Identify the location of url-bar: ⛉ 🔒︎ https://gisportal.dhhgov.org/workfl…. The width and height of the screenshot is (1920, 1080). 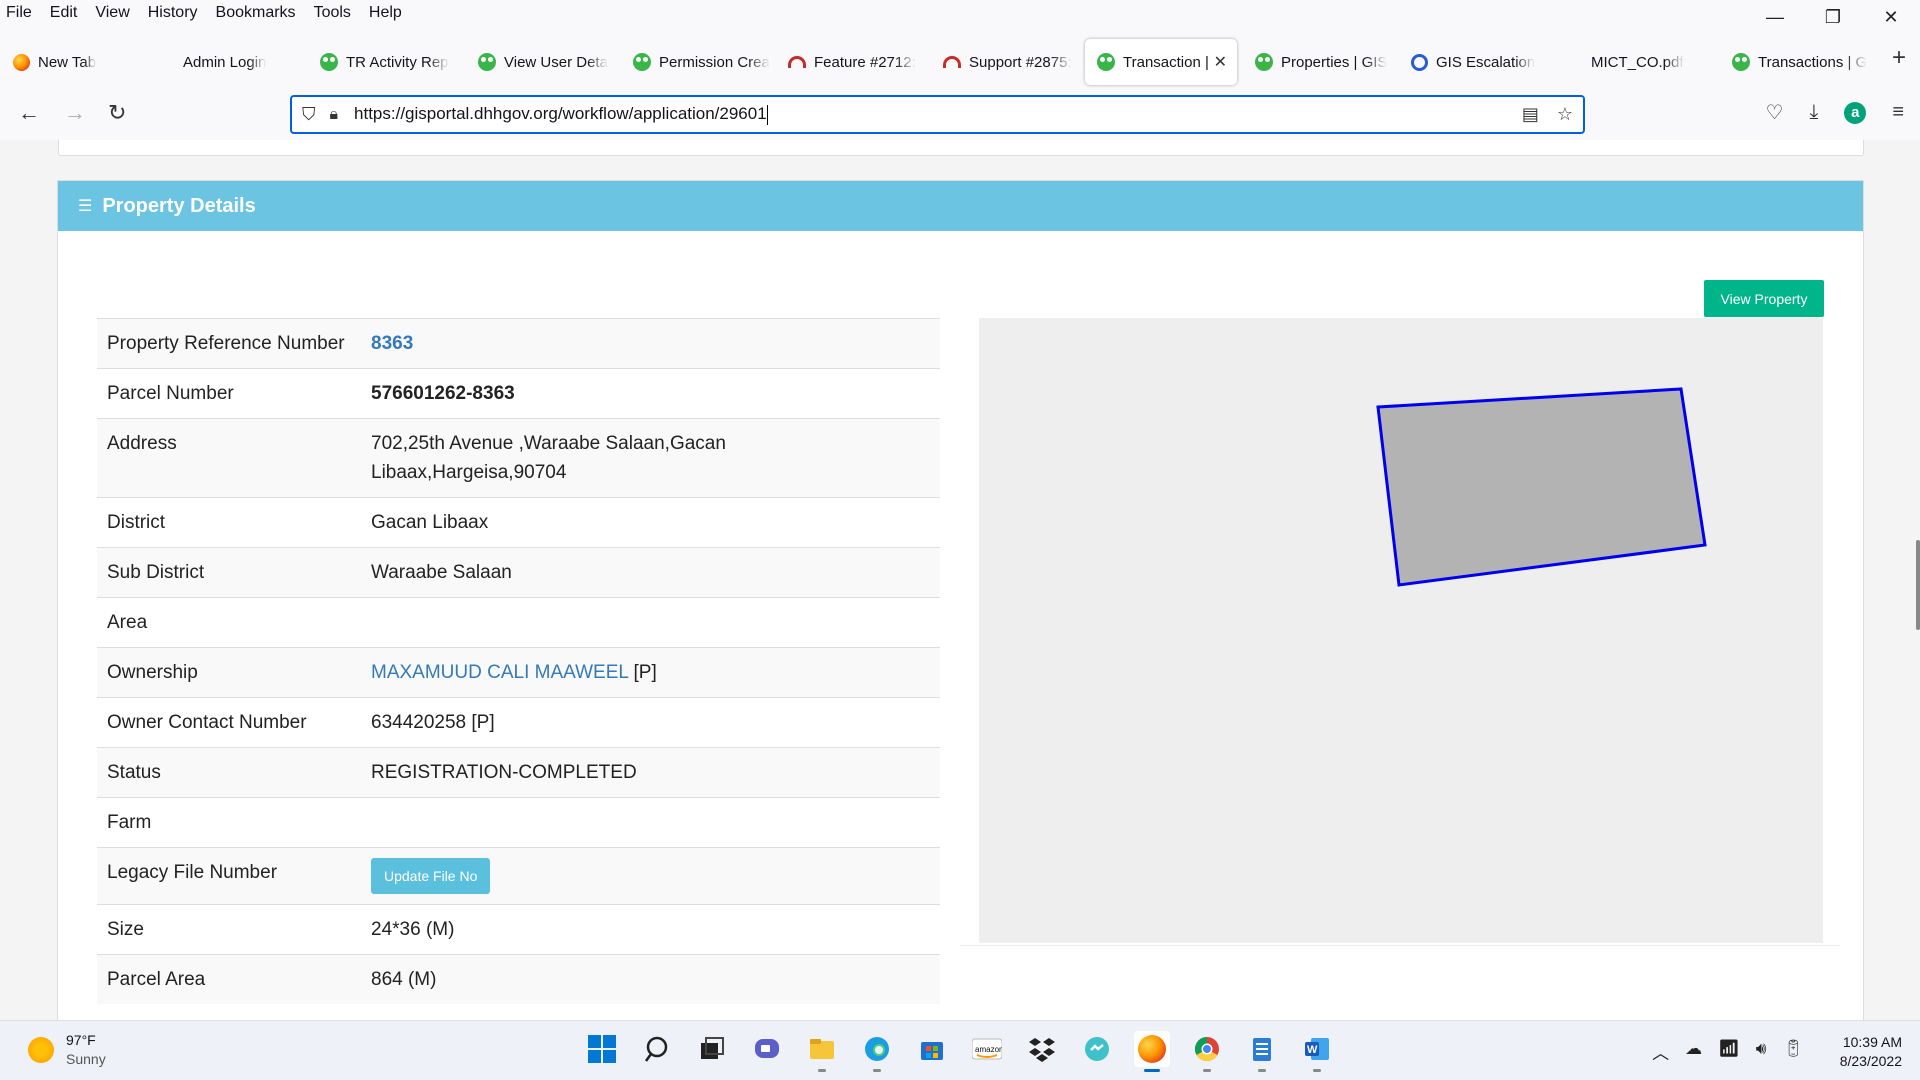
(937, 114).